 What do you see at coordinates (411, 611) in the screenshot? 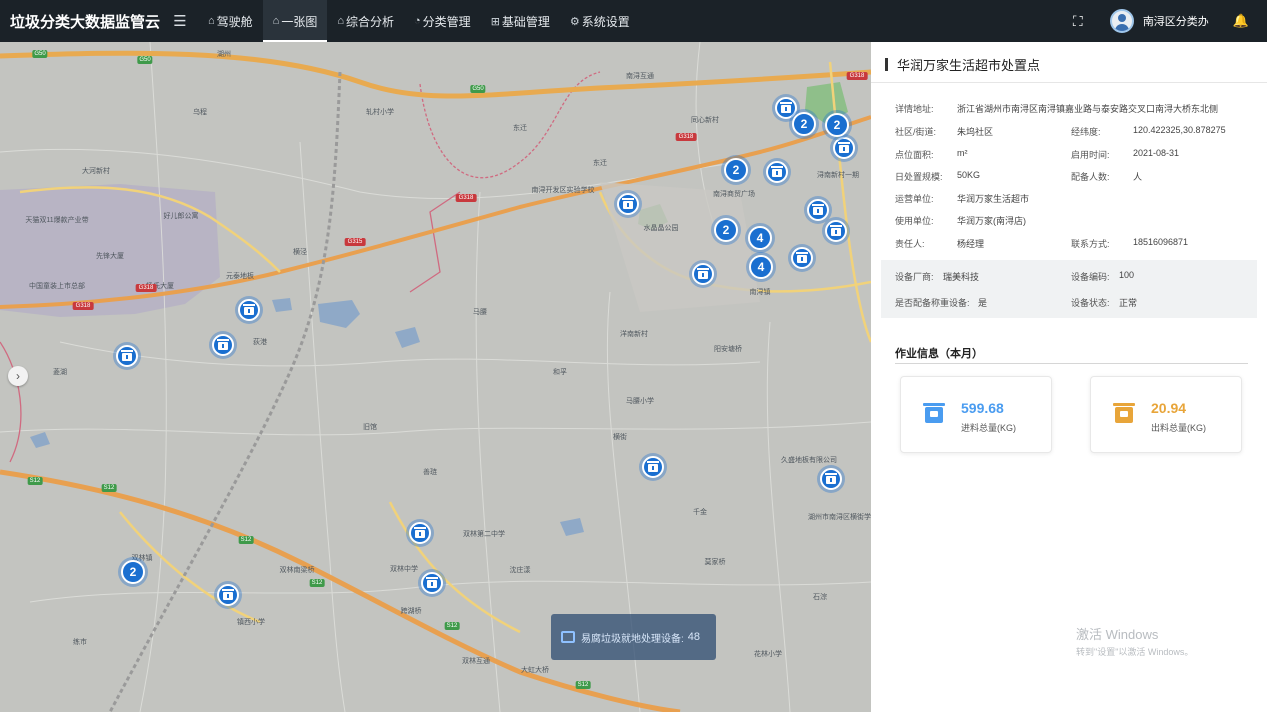
I see `place-label: 跨湖桥` at bounding box center [411, 611].